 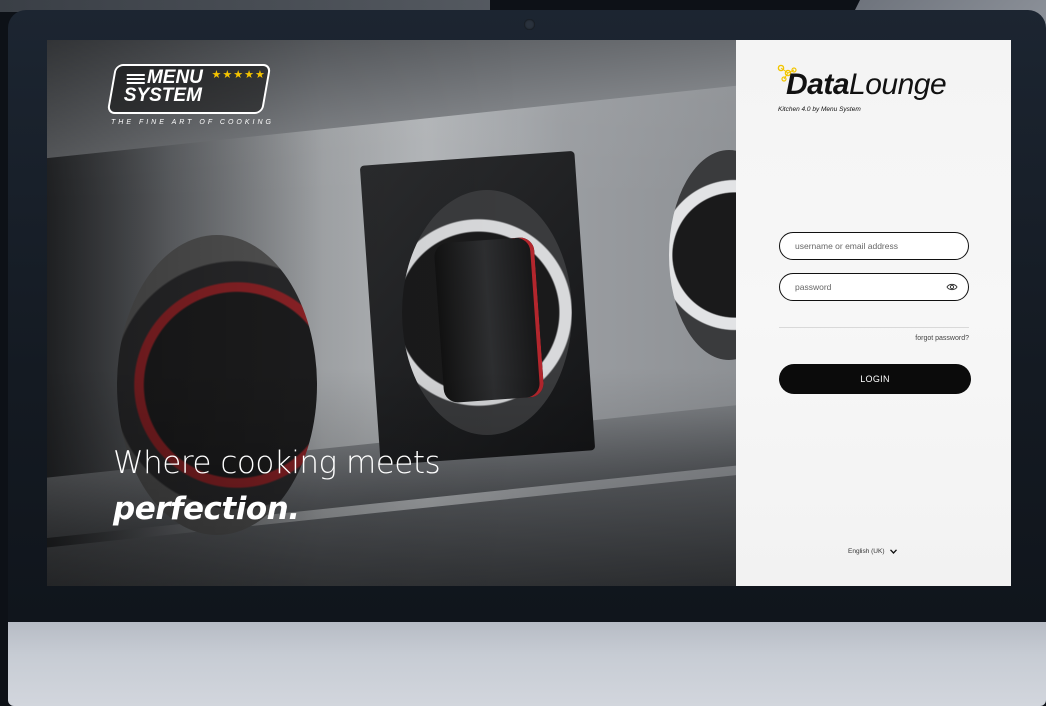 I want to click on language-label: English (UK), so click(x=866, y=551).